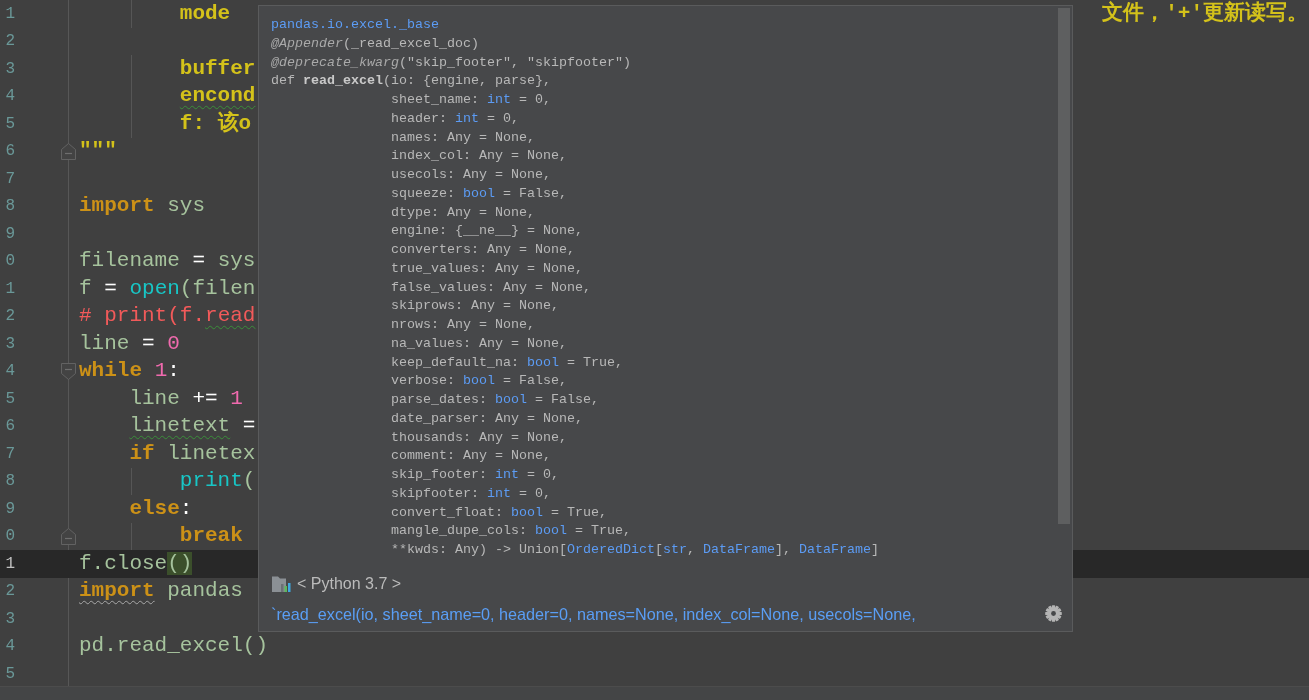  I want to click on doc-line: converters: Any = None,, so click(482, 250).